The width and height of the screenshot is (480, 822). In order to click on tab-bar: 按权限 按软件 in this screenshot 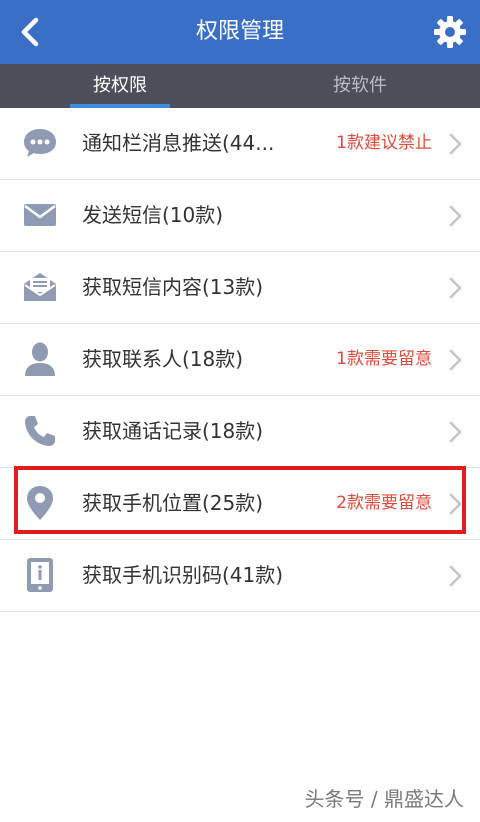, I will do `click(240, 86)`.